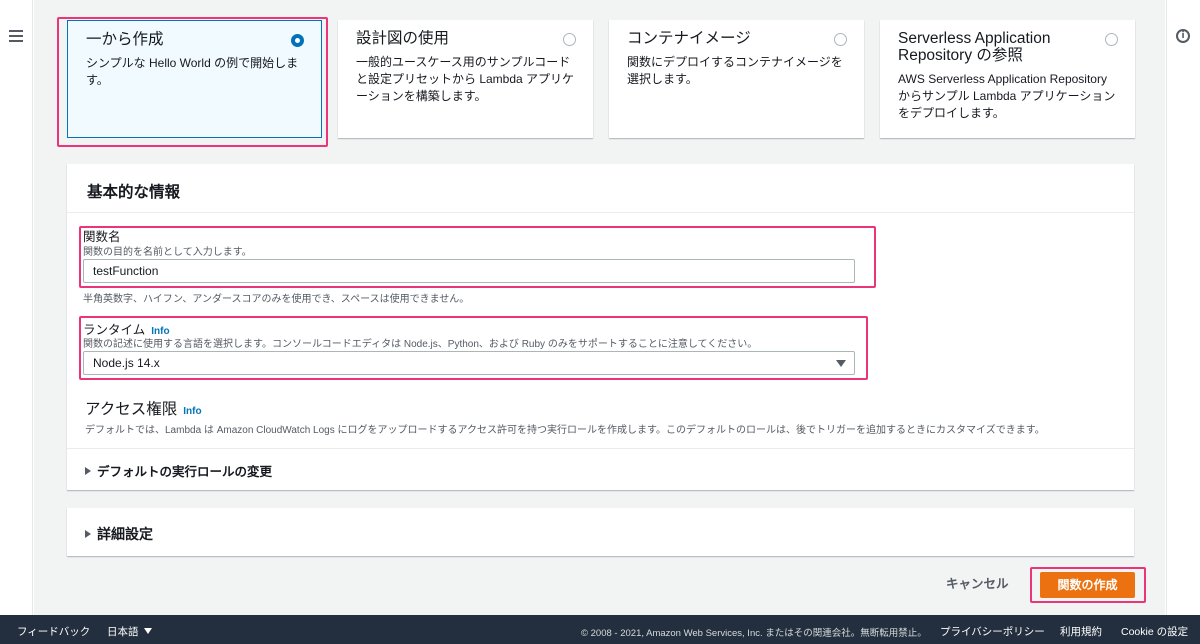 This screenshot has width=1200, height=644. I want to click on card-title: 設計図の使用, so click(403, 38).